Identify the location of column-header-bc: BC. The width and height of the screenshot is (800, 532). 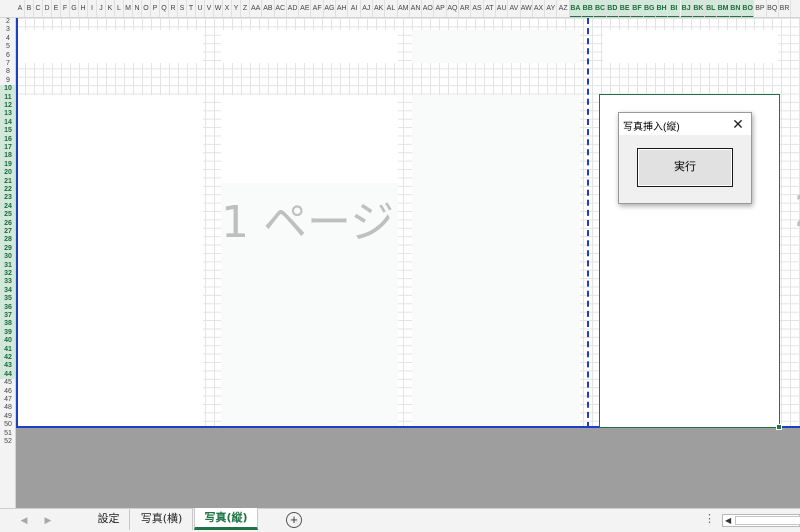
(600, 8).